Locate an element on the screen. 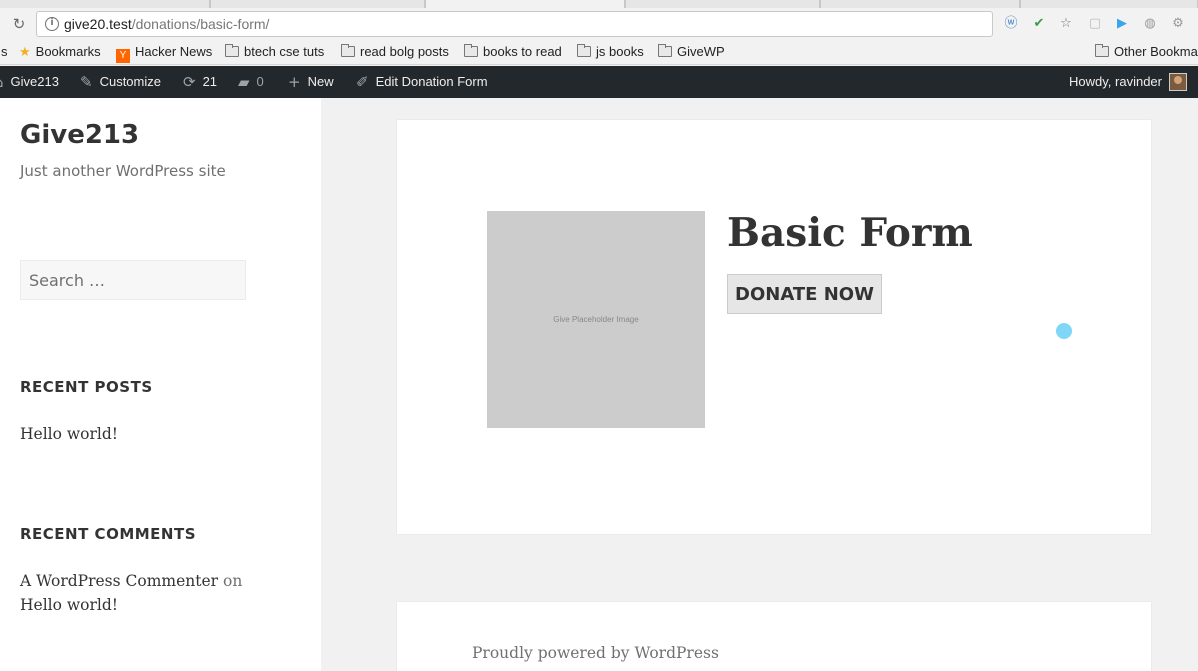 This screenshot has width=1198, height=671. wordpress-extension-icon: ⓦ is located at coordinates (1011, 24).